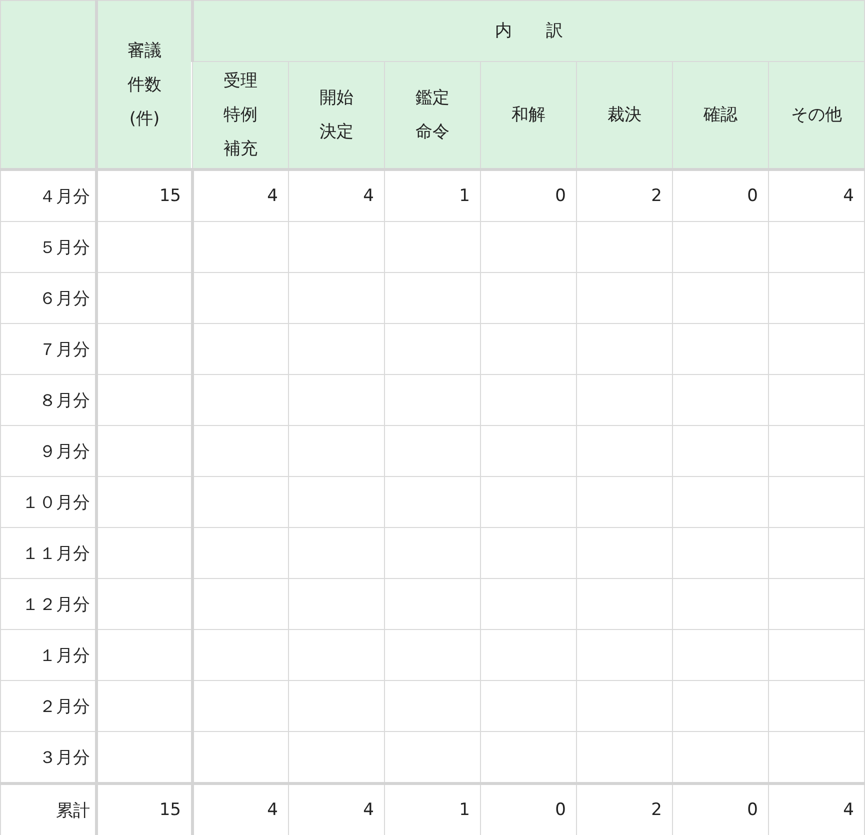 The image size is (865, 835). Describe the element at coordinates (48, 553) in the screenshot. I see `row-header: １１月分` at that location.